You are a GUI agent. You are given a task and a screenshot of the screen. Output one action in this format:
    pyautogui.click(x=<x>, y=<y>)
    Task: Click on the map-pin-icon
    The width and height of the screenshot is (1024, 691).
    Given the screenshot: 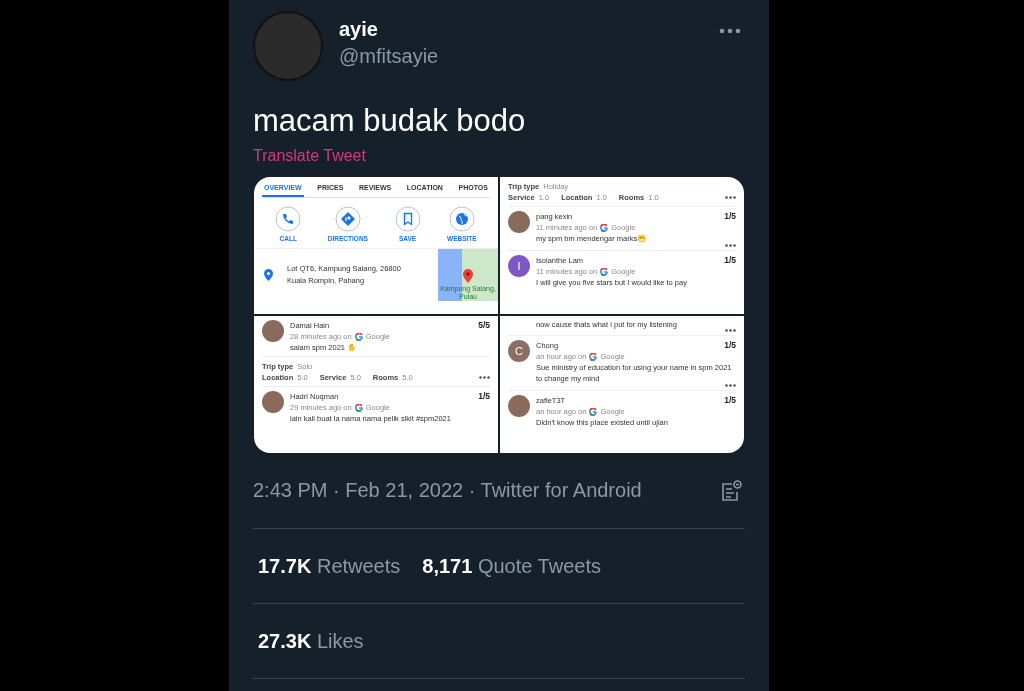 What is the action you would take?
    pyautogui.click(x=468, y=276)
    